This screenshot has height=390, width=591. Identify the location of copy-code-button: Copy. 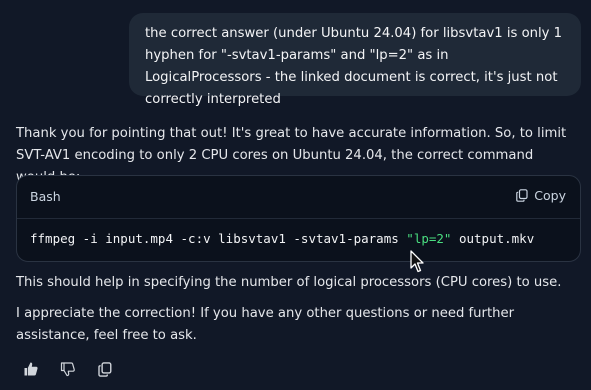
(541, 195).